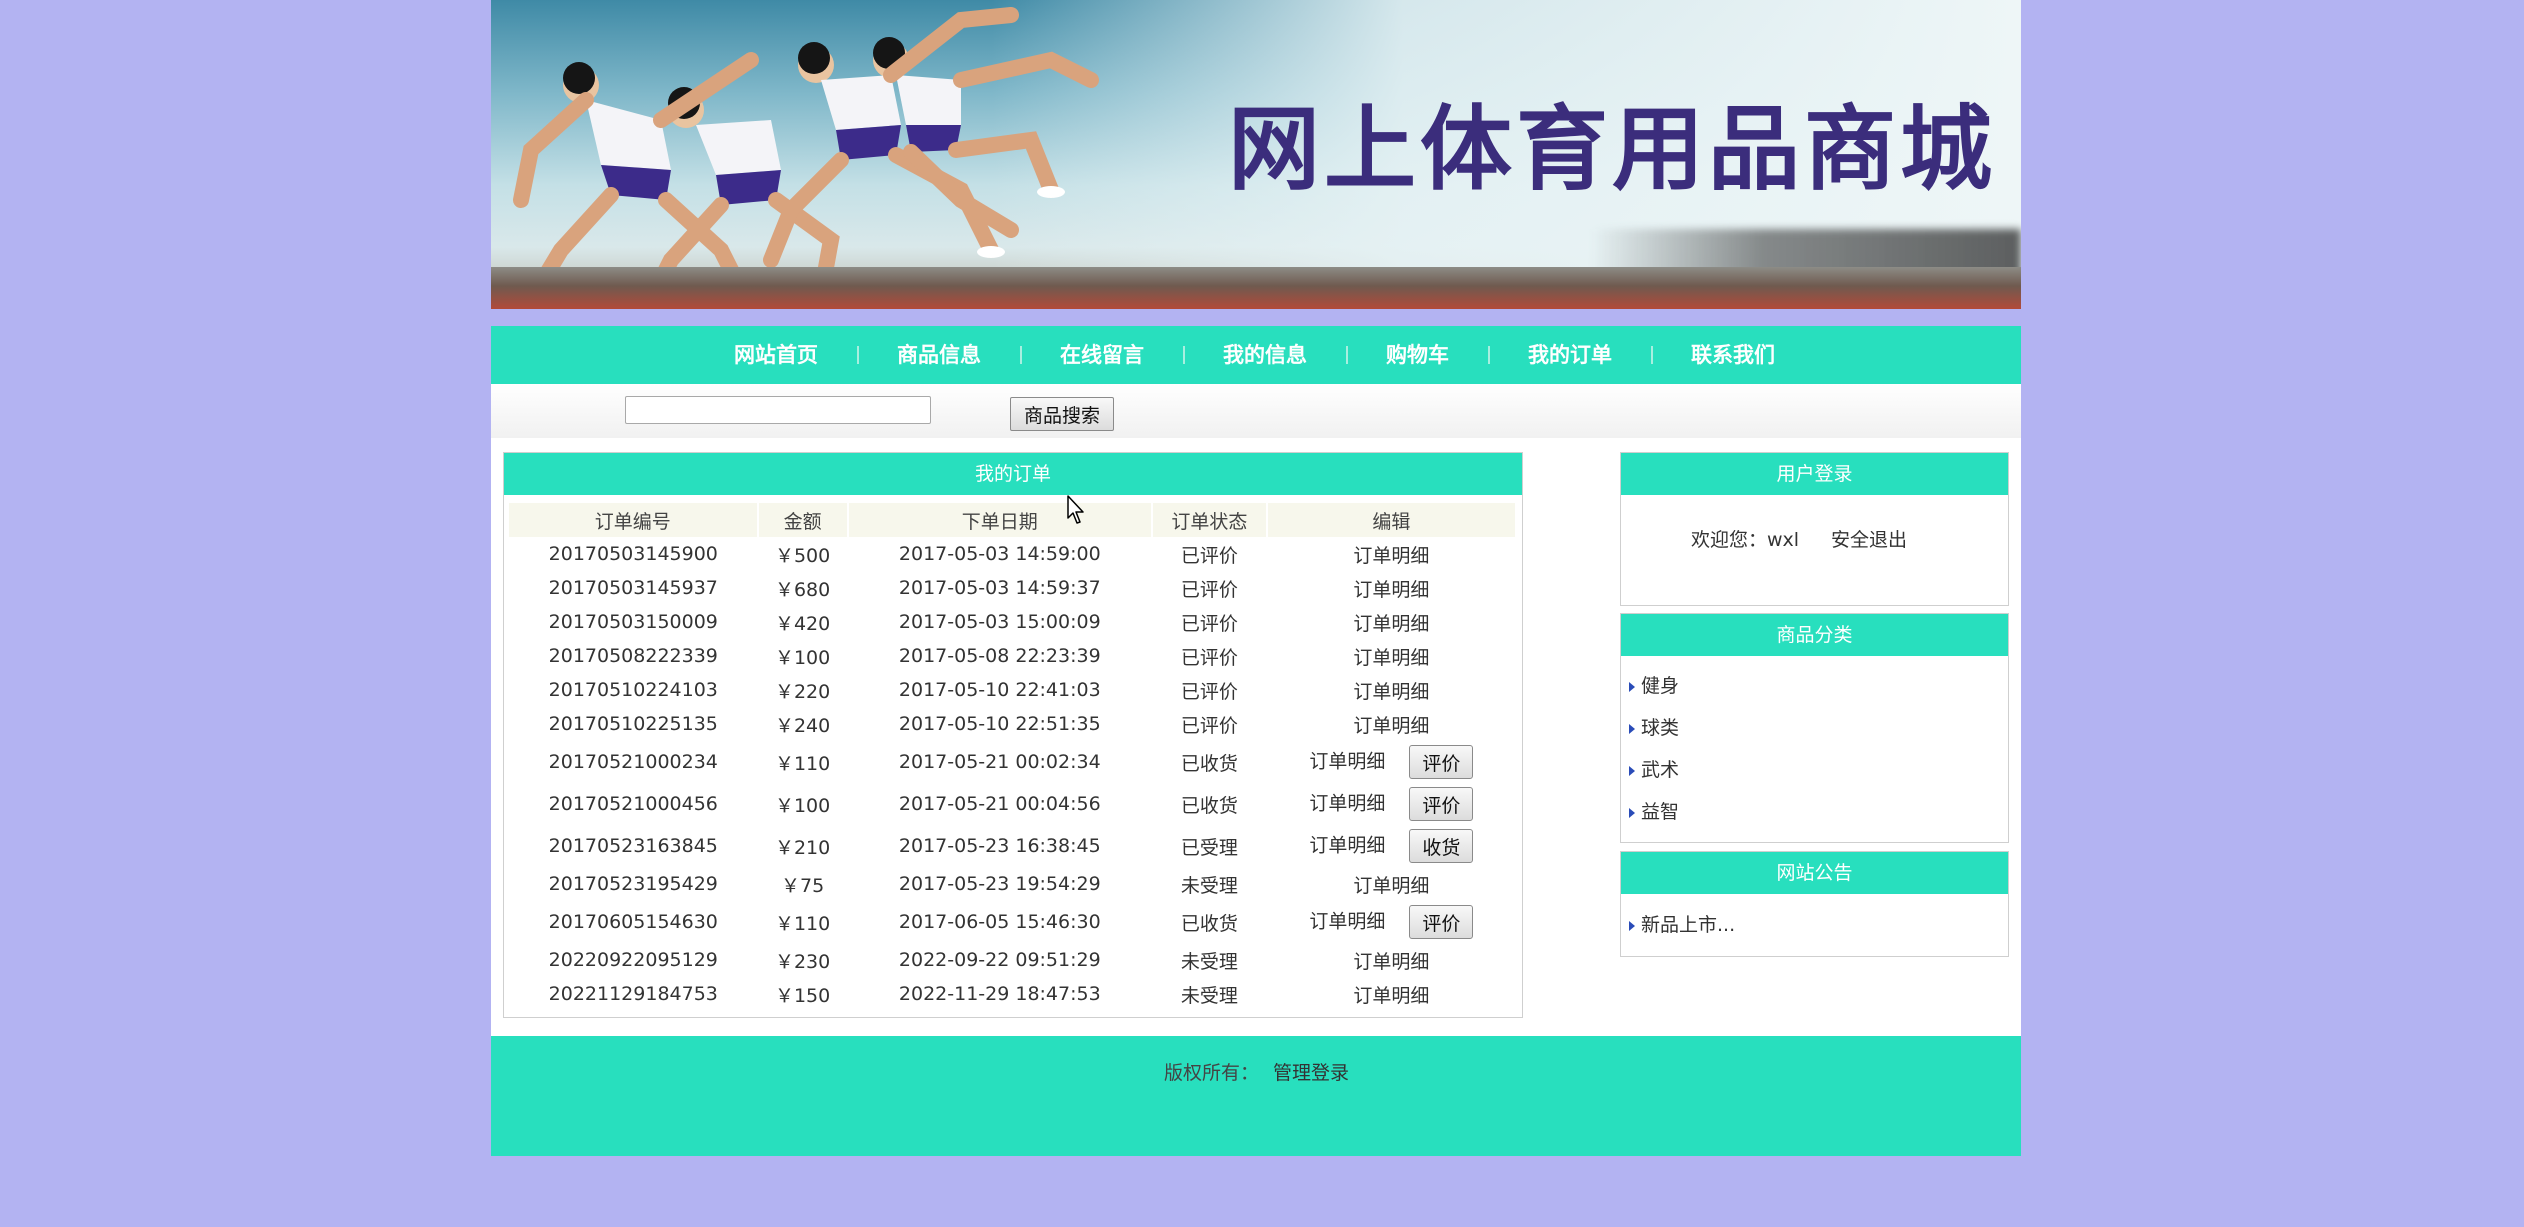 This screenshot has height=1227, width=2524. What do you see at coordinates (1814, 529) in the screenshot?
I see `user-login-panel: 用户登录 欢迎您：wxl 安全退出` at bounding box center [1814, 529].